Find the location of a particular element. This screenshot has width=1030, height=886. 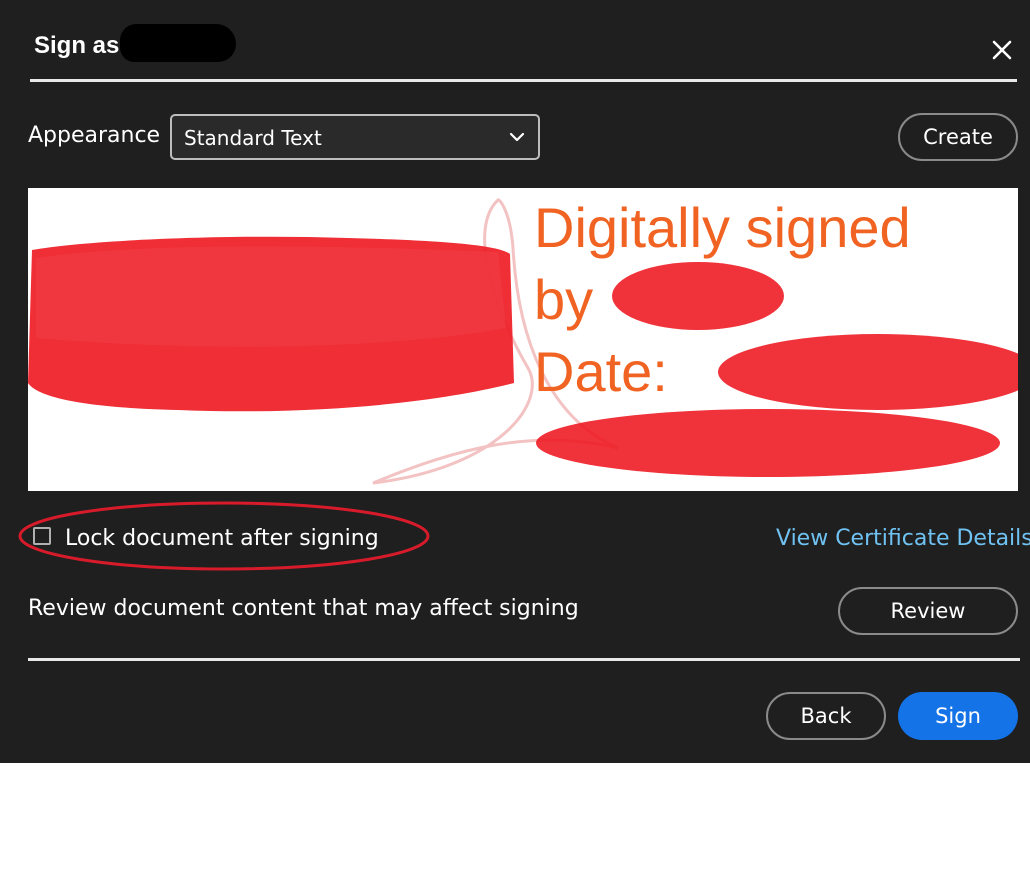

appearance-select: Standard Text is located at coordinates (355, 137).